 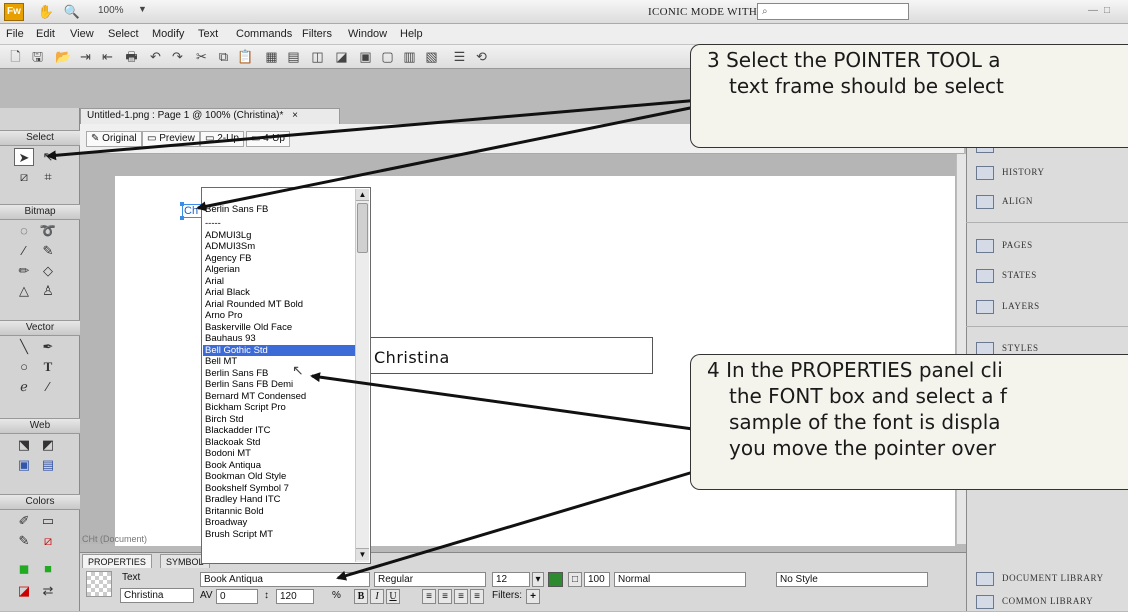 What do you see at coordinates (518, 524) in the screenshot?
I see `arrow-to-font-box` at bounding box center [518, 524].